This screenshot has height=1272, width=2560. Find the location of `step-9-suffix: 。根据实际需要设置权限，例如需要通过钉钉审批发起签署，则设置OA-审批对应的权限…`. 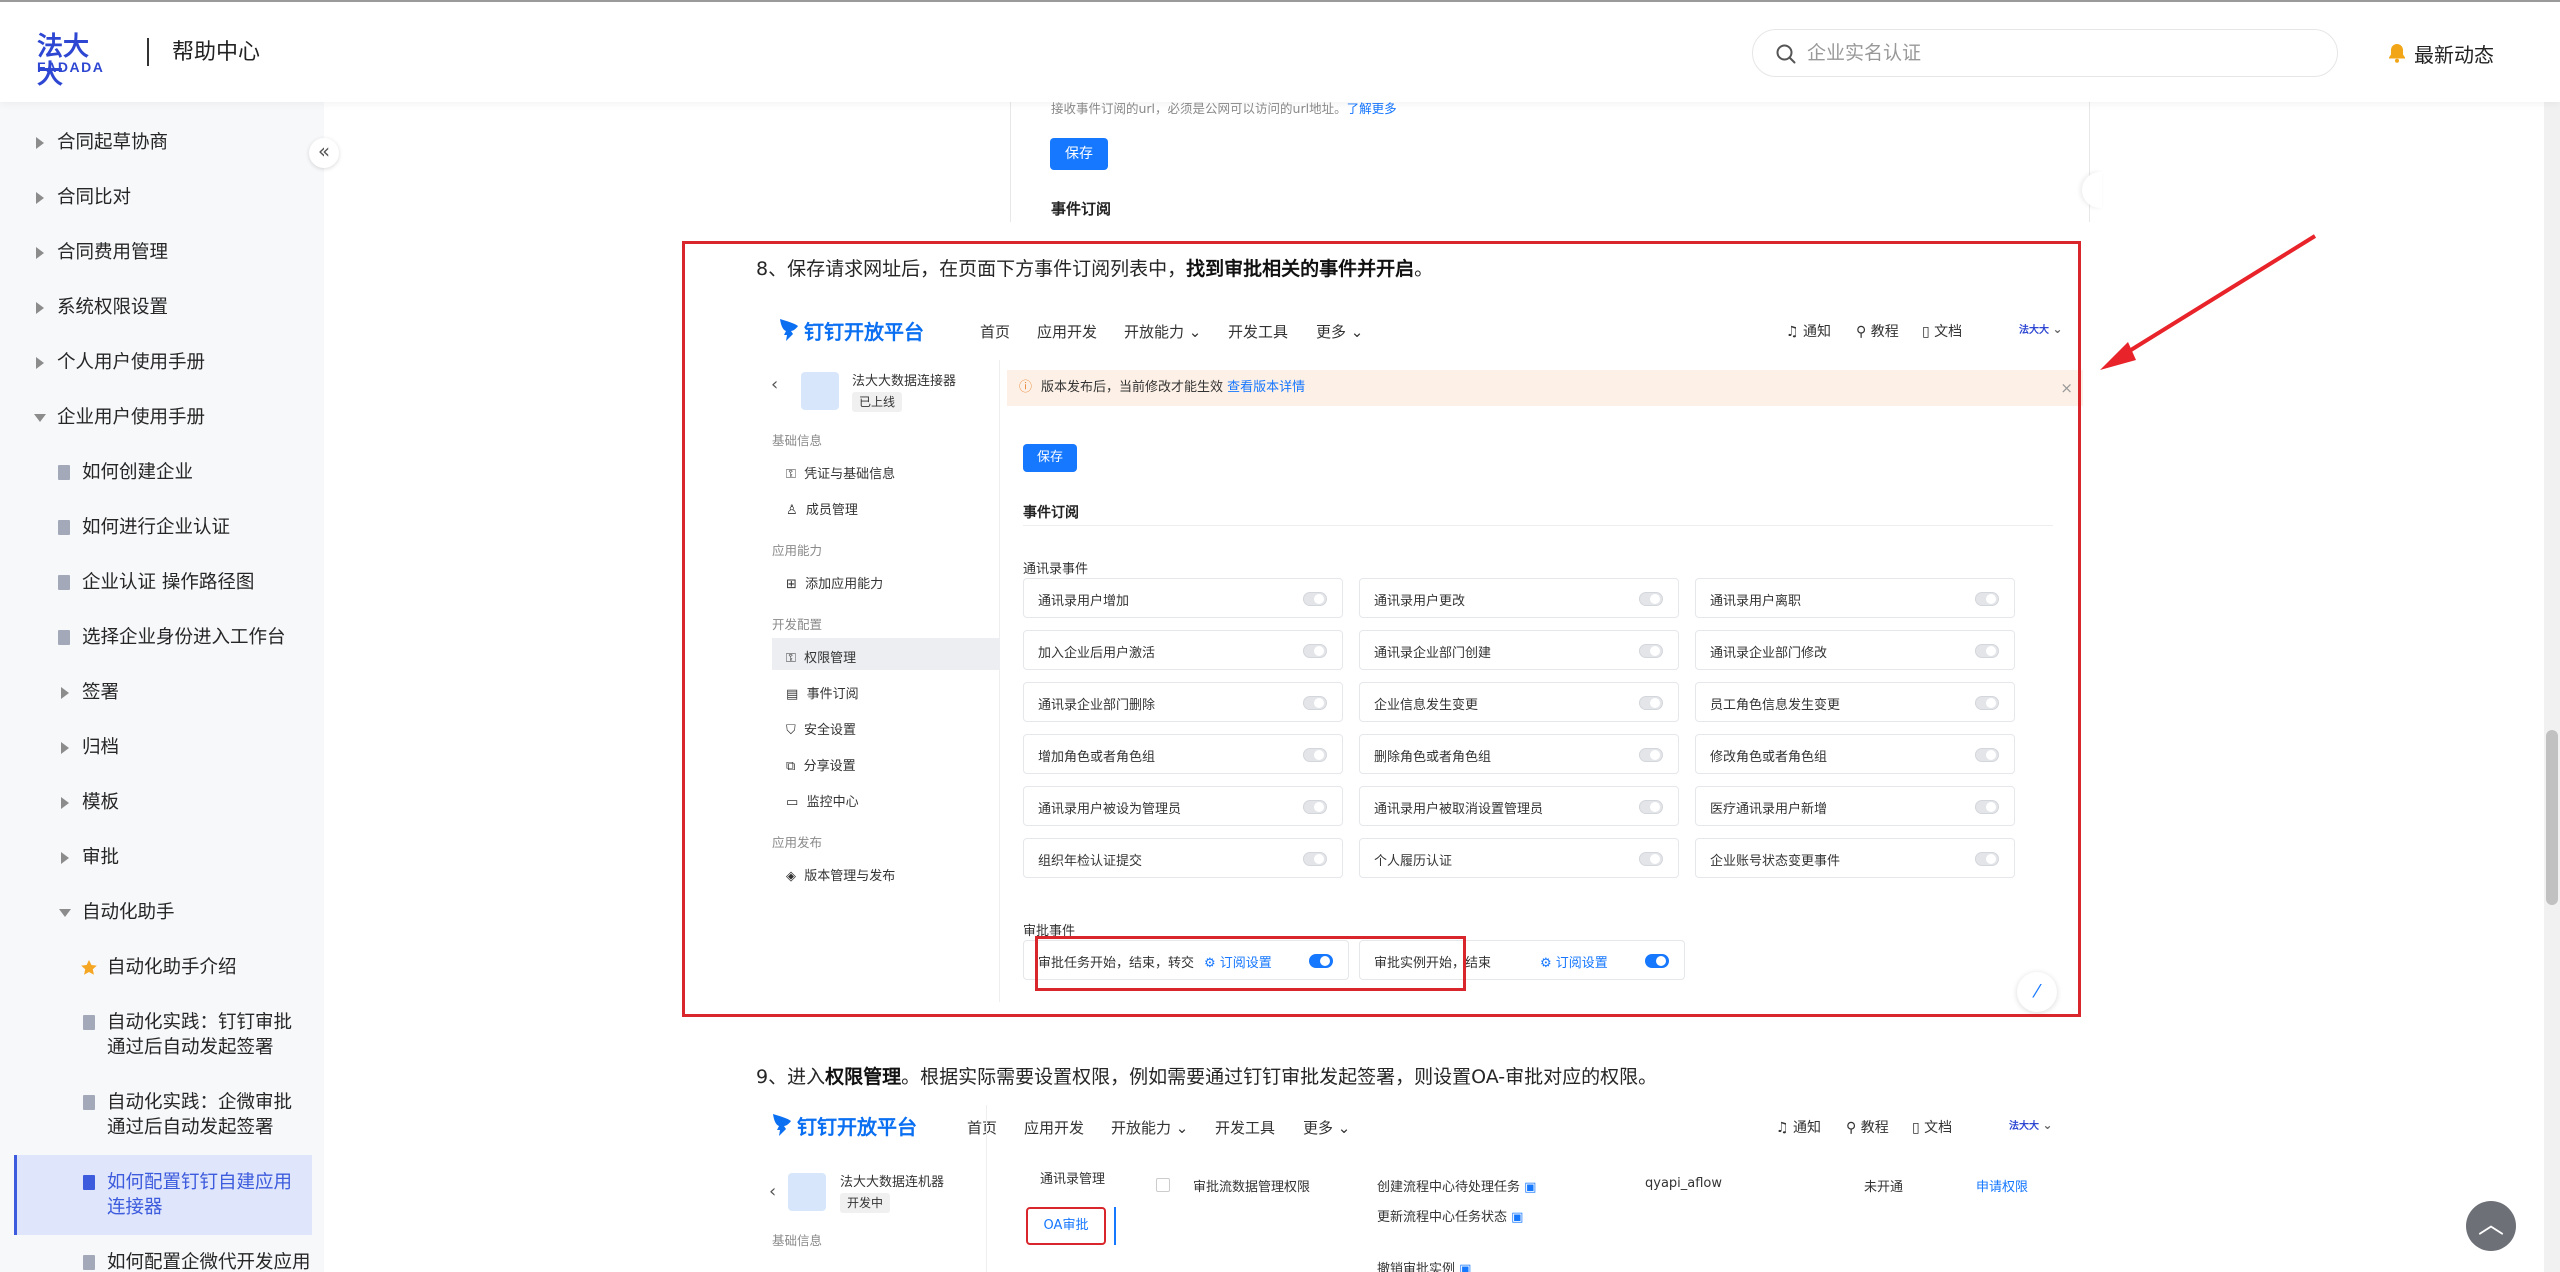

step-9-suffix: 。根据实际需要设置权限，例如需要通过钉钉审批发起签署，则设置OA-审批对应的权限… is located at coordinates (1279, 1077).